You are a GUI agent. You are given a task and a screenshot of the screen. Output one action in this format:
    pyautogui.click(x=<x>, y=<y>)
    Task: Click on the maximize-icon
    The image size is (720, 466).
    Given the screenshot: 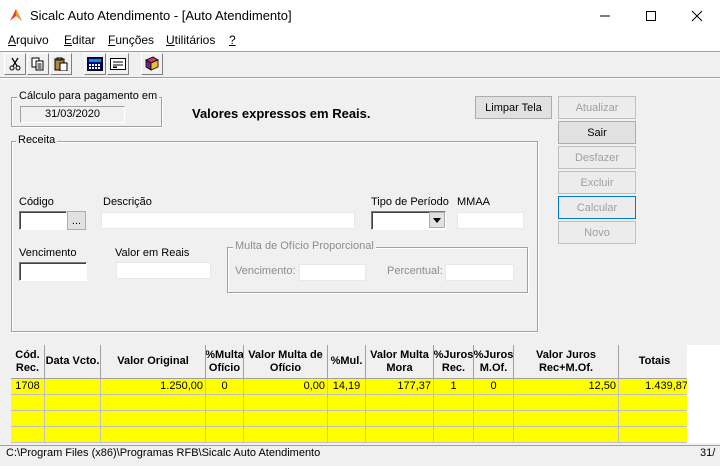 What is the action you would take?
    pyautogui.click(x=651, y=15)
    